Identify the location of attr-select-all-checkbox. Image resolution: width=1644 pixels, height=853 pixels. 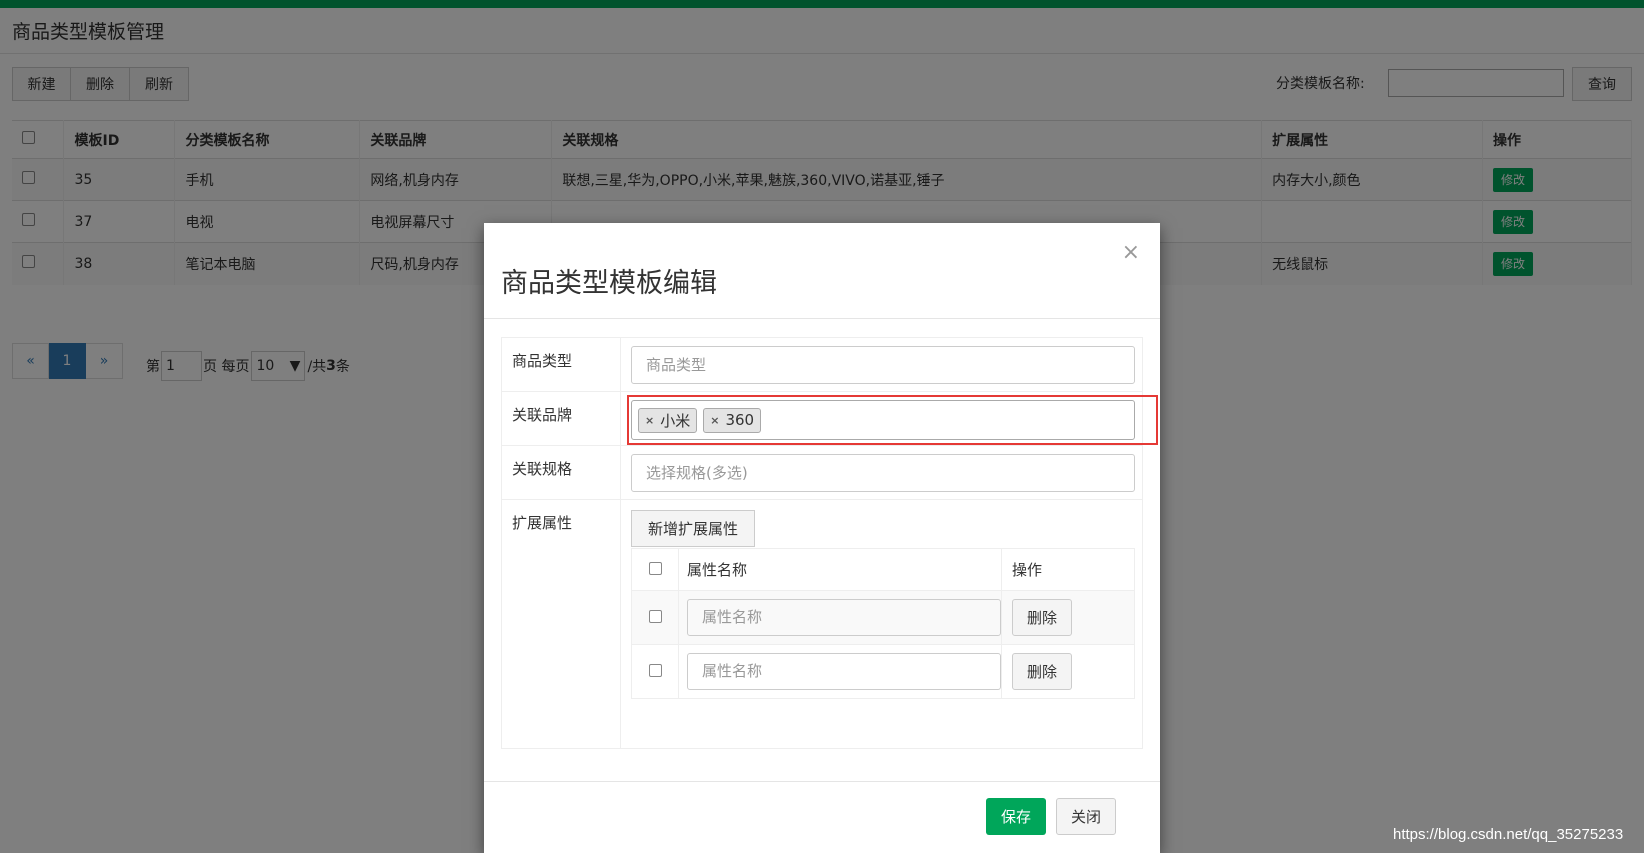
(655, 568).